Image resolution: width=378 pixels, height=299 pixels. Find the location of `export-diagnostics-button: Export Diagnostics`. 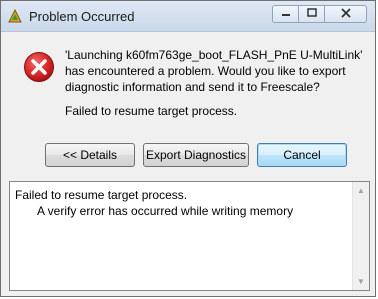

export-diagnostics-button: Export Diagnostics is located at coordinates (196, 155).